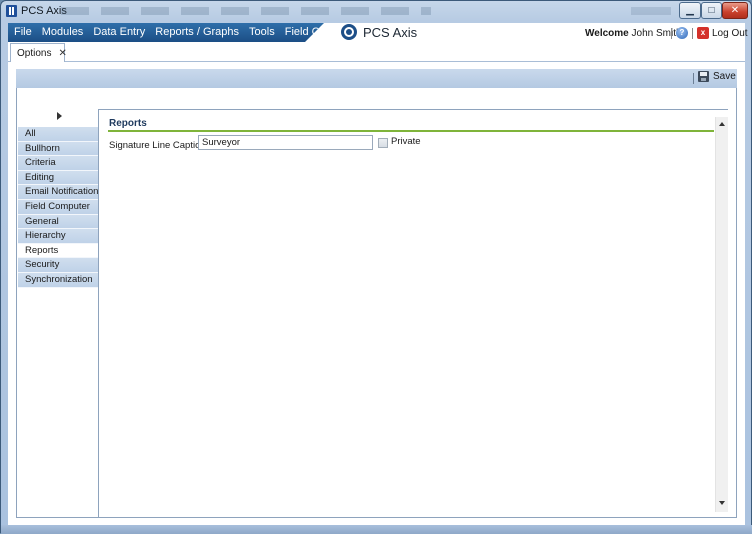 The height and width of the screenshot is (534, 752). What do you see at coordinates (59, 116) in the screenshot?
I see `expand-sidebar-icon` at bounding box center [59, 116].